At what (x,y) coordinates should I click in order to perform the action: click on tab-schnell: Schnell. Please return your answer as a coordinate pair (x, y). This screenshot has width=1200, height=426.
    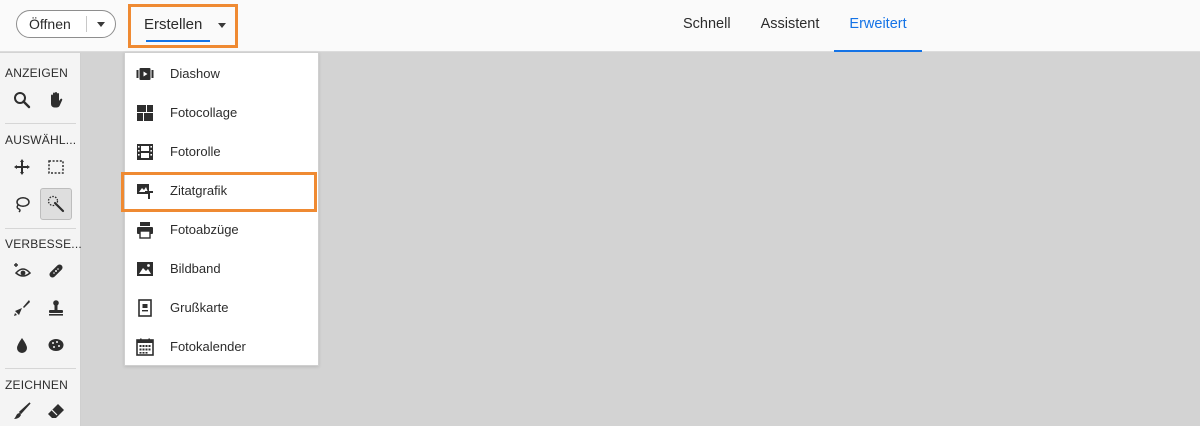
    Looking at the image, I should click on (707, 26).